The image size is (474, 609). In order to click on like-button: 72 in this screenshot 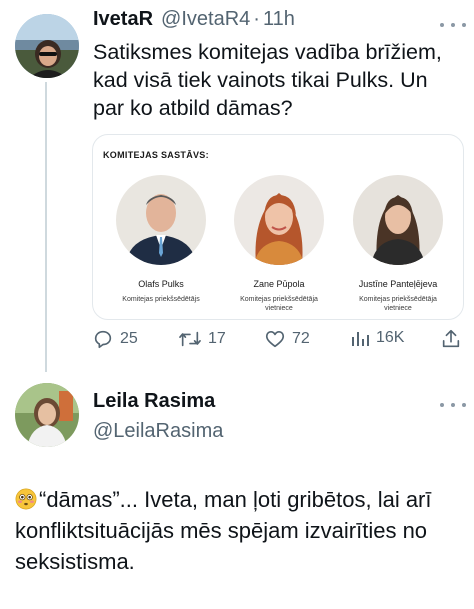, I will do `click(287, 339)`.